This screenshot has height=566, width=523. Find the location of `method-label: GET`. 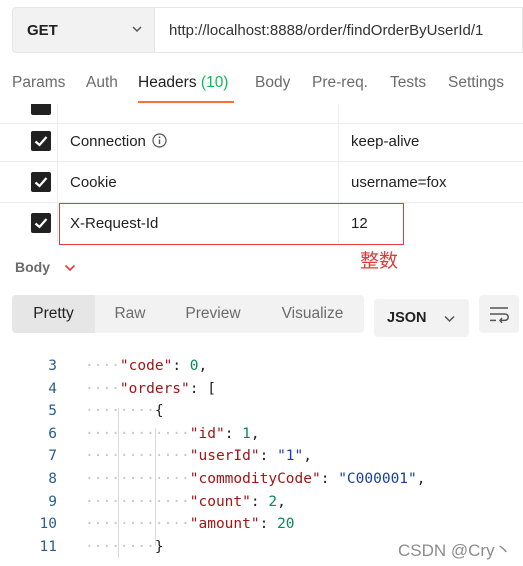

method-label: GET is located at coordinates (42, 30).